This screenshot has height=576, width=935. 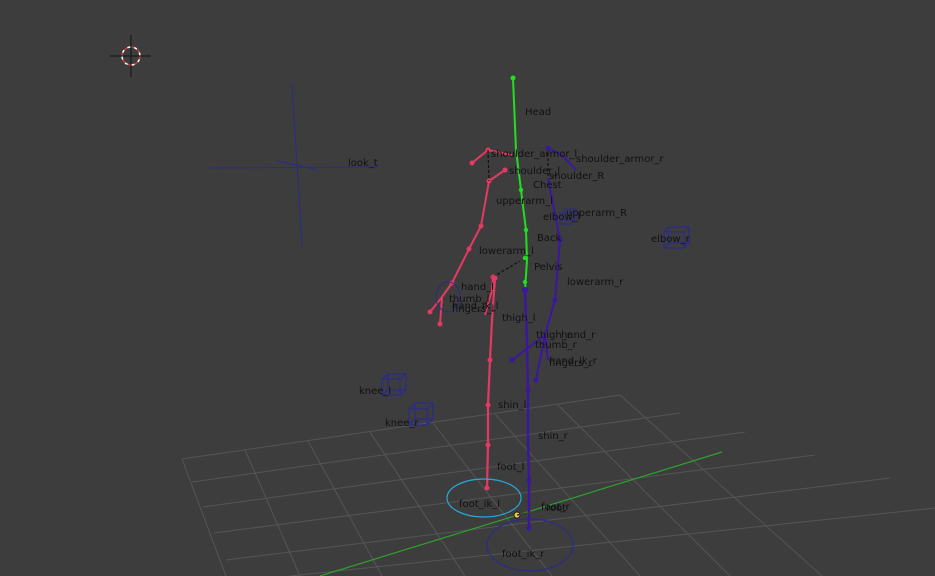 I want to click on label-shoulder-armor-l: shoulder_armor_l, so click(x=534, y=154).